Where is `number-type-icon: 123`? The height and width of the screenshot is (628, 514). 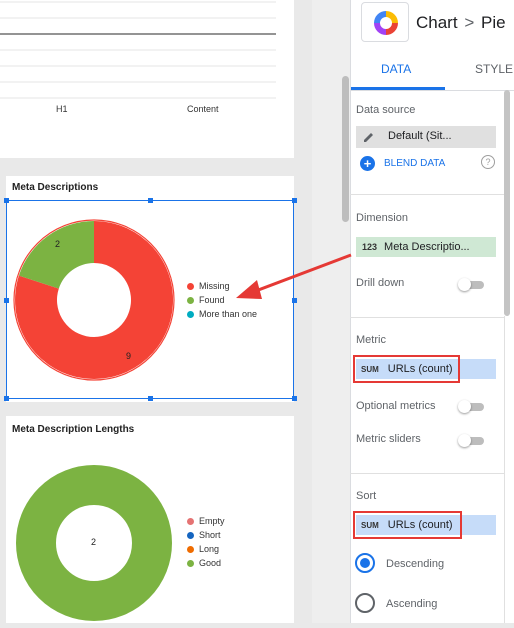
number-type-icon: 123 is located at coordinates (370, 247).